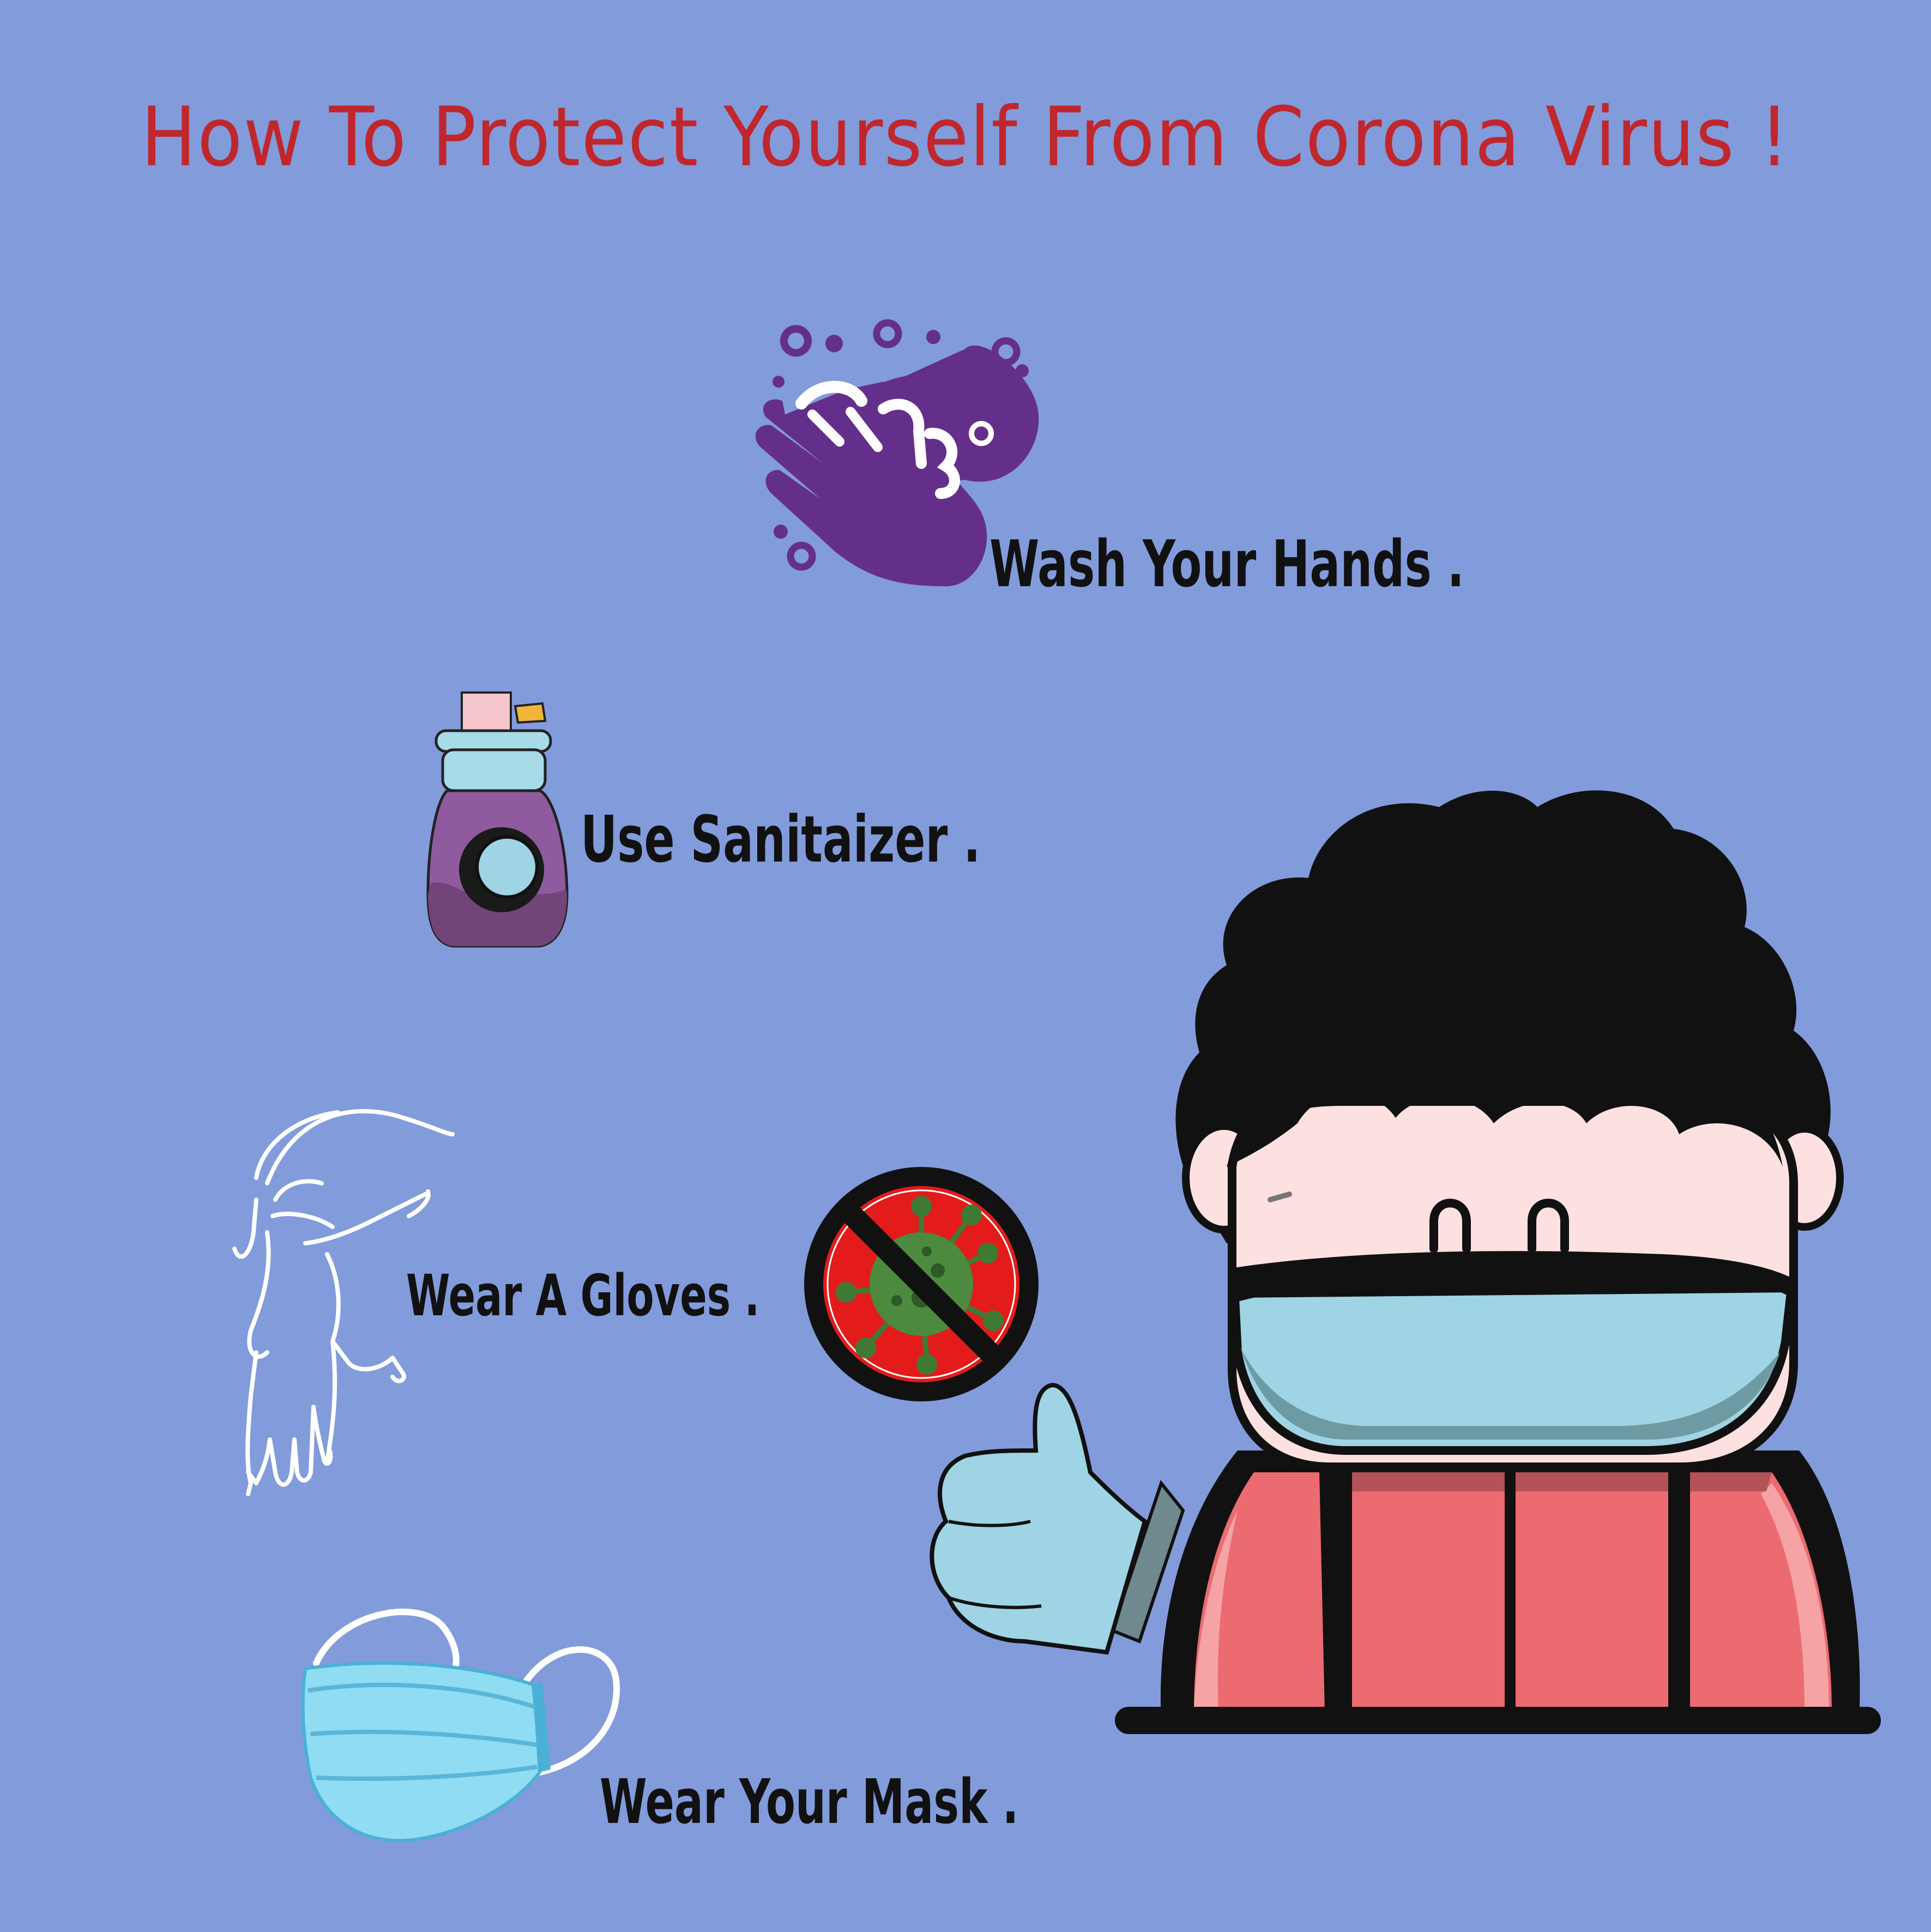 The image size is (1931, 1932). What do you see at coordinates (781, 839) in the screenshot?
I see `tip-use-sanitizer: Use Sanitaizer .` at bounding box center [781, 839].